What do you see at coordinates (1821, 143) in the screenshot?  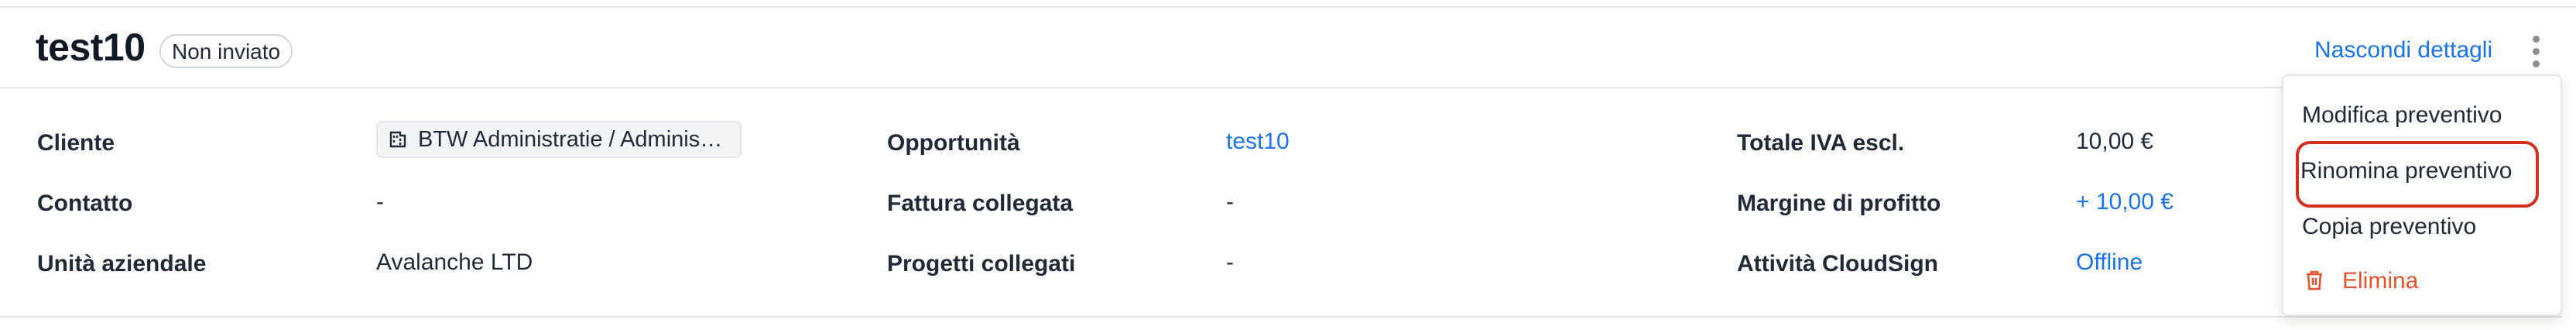 I see `total-excl-vat-label: Totale IVA escl.` at bounding box center [1821, 143].